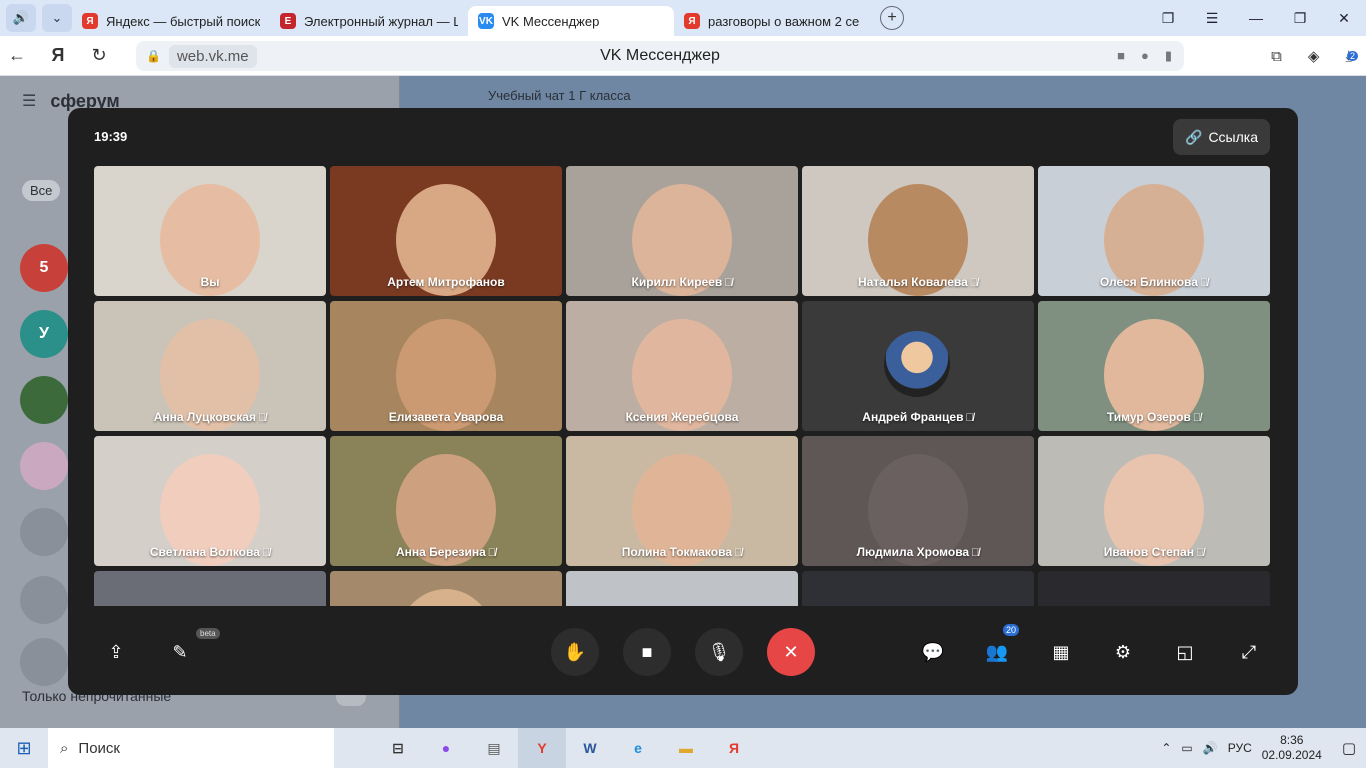  I want to click on notifications-icon: ▢, so click(1349, 748).